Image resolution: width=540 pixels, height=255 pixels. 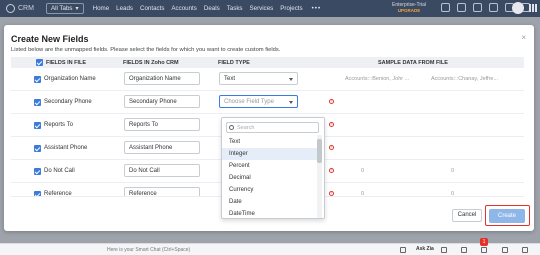 What do you see at coordinates (403, 250) in the screenshot?
I see `chat-icon` at bounding box center [403, 250].